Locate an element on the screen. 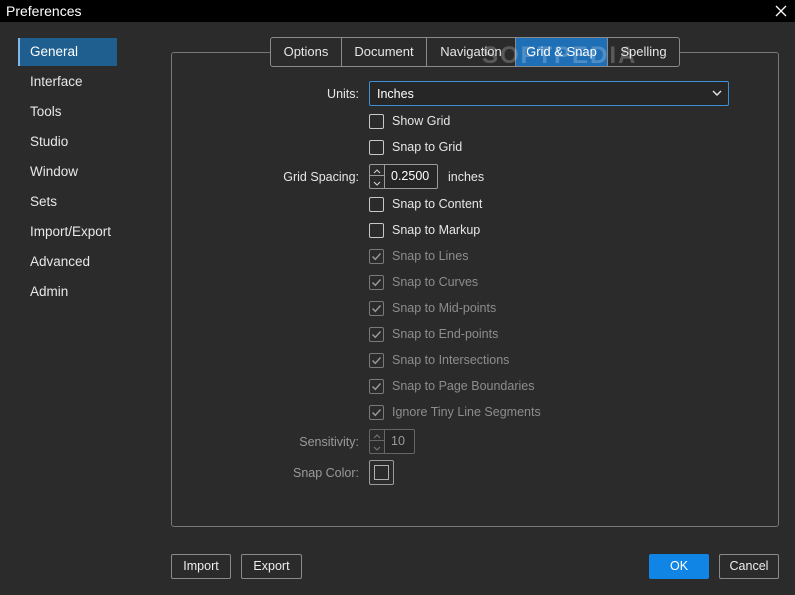  sidebar-item-studio: Studio is located at coordinates (67, 142).